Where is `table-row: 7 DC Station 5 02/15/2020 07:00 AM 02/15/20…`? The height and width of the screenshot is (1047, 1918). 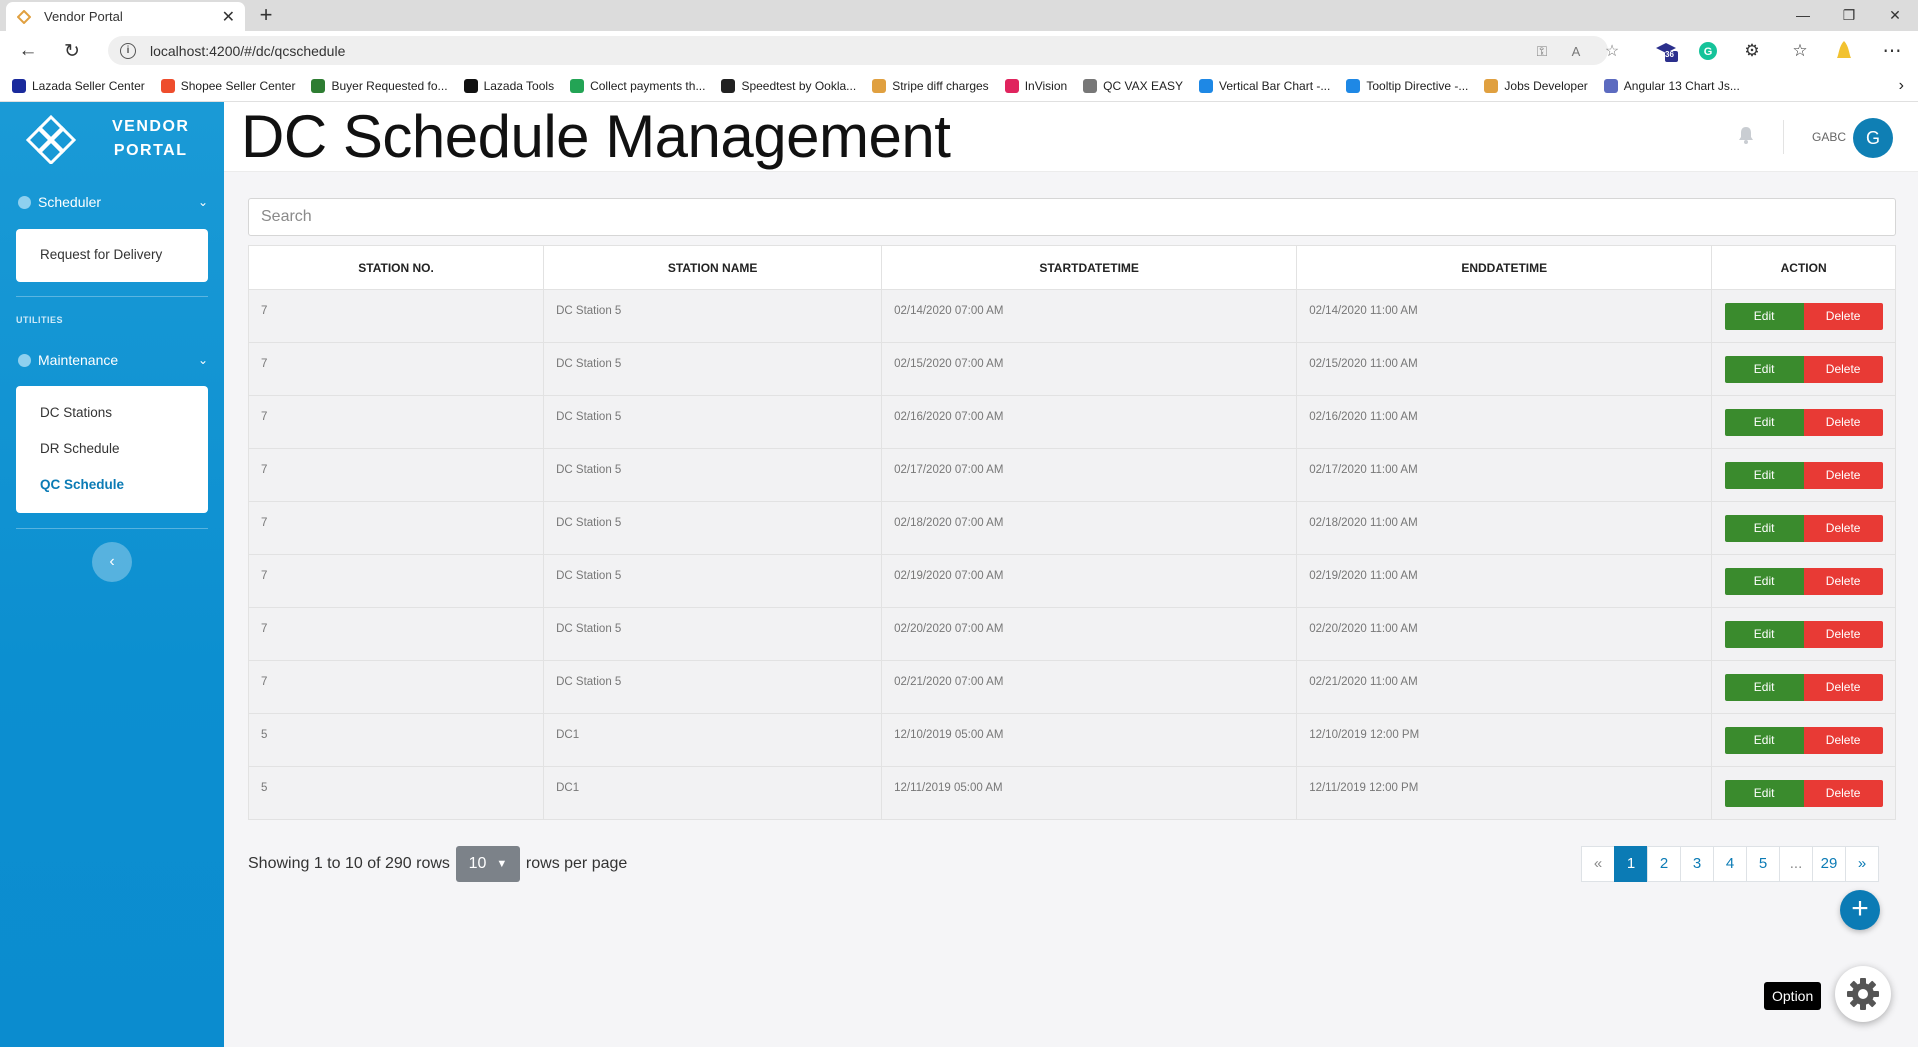 table-row: 7 DC Station 5 02/15/2020 07:00 AM 02/15/20… is located at coordinates (1071, 369).